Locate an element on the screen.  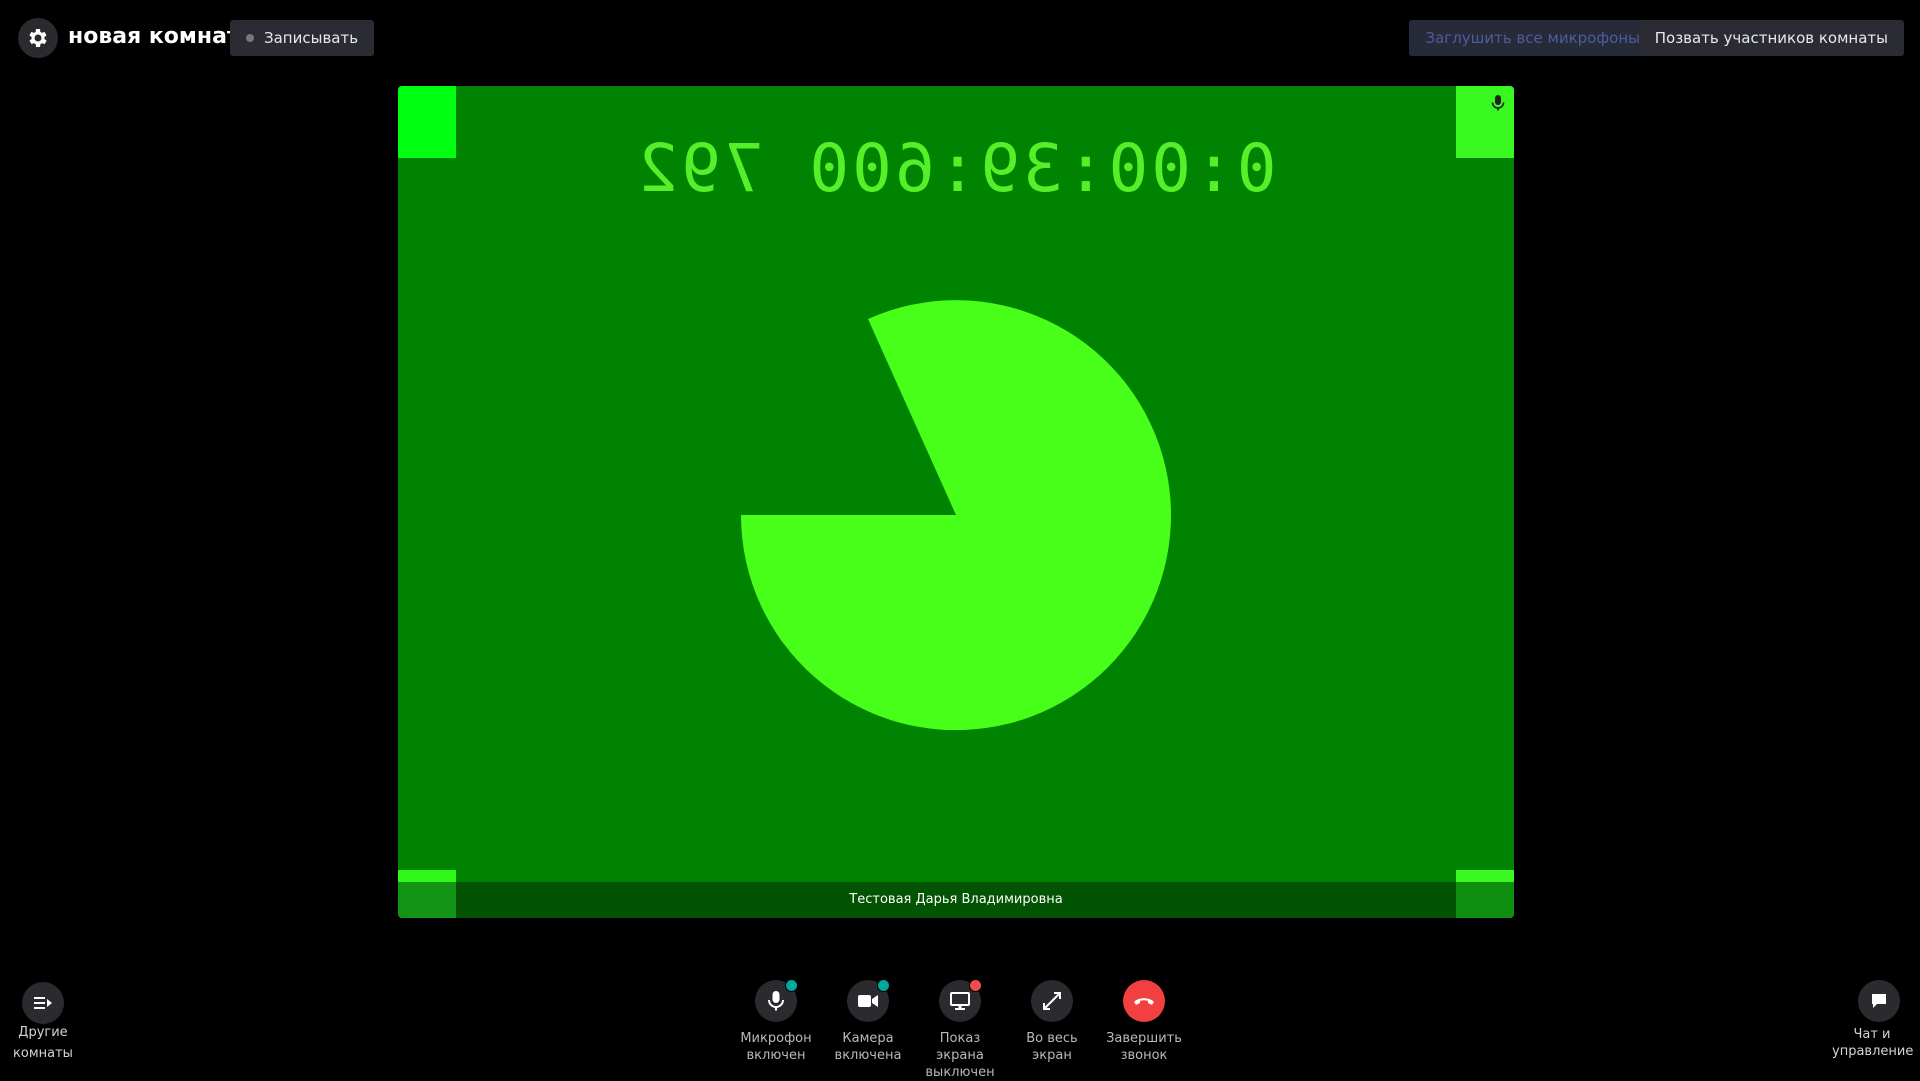
fullscreen-circle is located at coordinates (1052, 1001).